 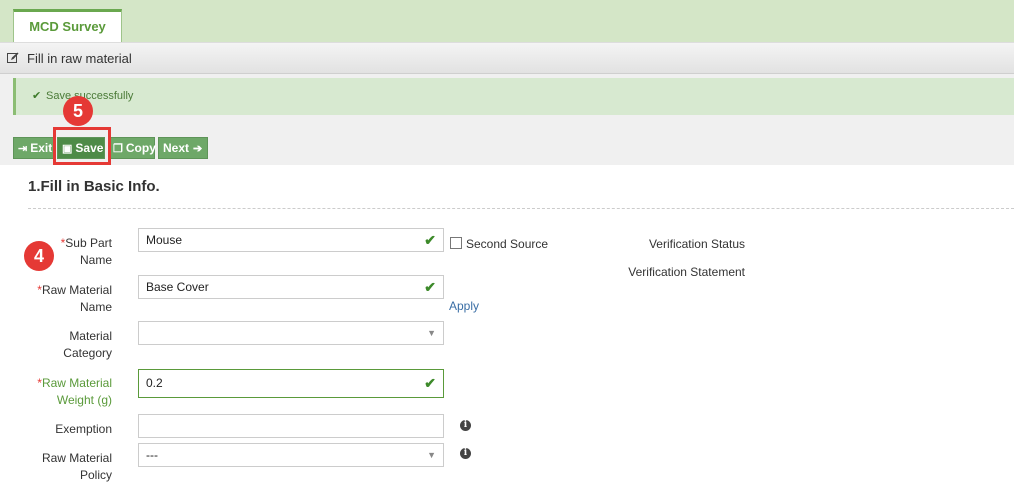 What do you see at coordinates (686, 272) in the screenshot?
I see `verification-statement-label: Verification Statement` at bounding box center [686, 272].